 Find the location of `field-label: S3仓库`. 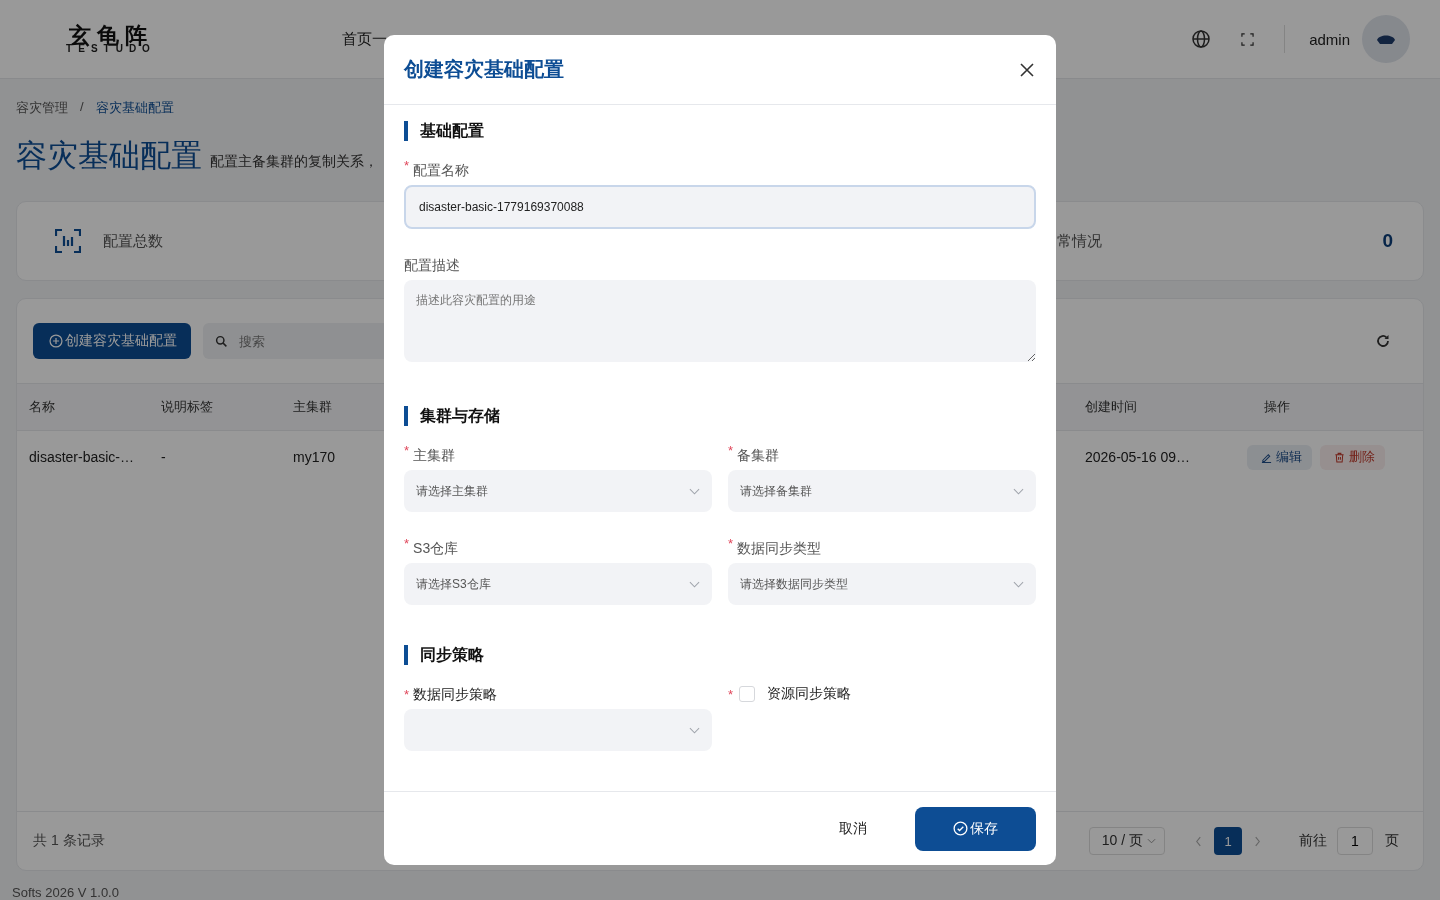

field-label: S3仓库 is located at coordinates (436, 549).